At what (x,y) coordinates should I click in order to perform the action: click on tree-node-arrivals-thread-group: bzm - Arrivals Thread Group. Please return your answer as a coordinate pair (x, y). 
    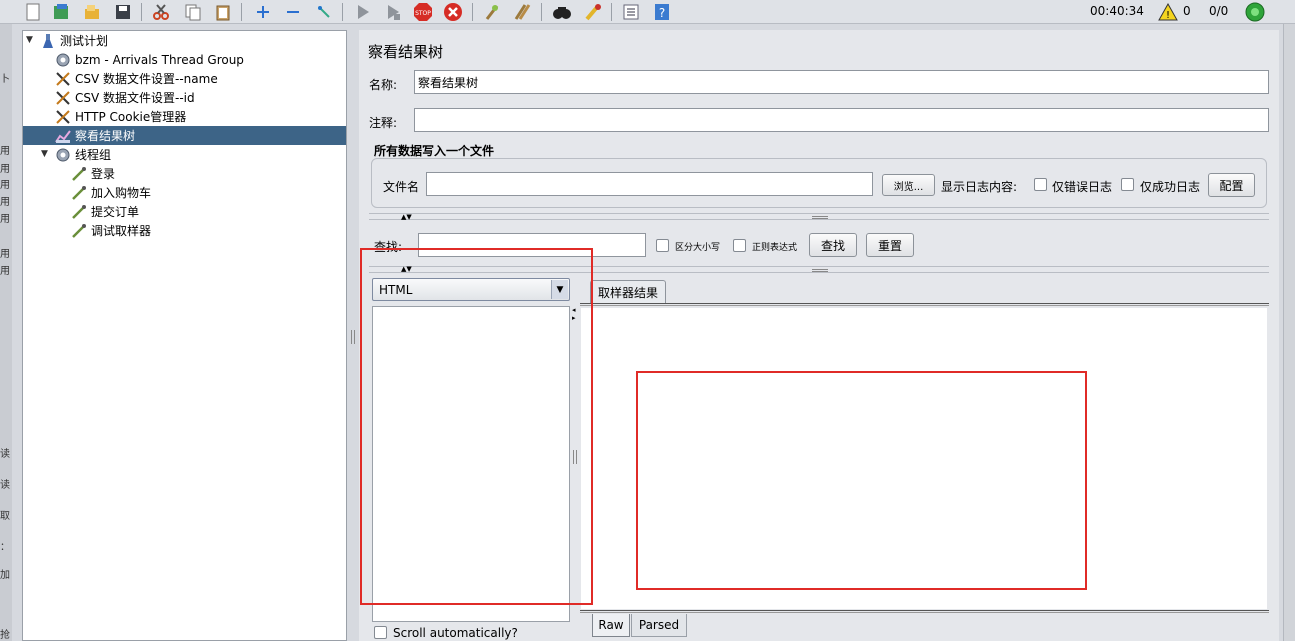
    Looking at the image, I should click on (149, 59).